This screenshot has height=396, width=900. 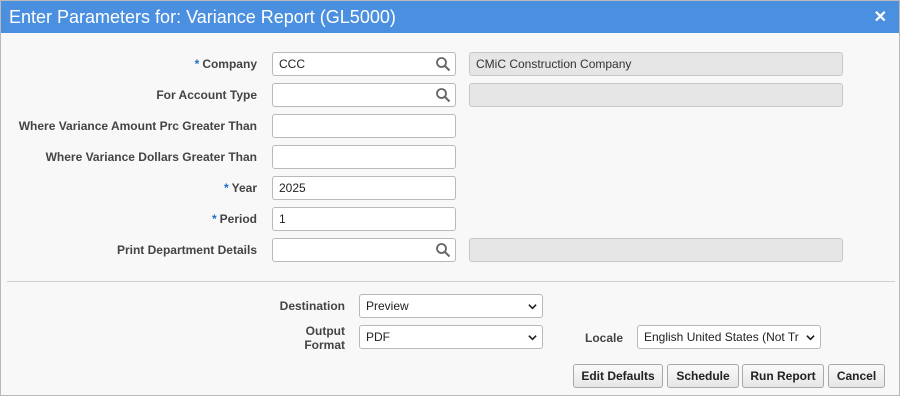 I want to click on year-input: 2025, so click(x=364, y=188).